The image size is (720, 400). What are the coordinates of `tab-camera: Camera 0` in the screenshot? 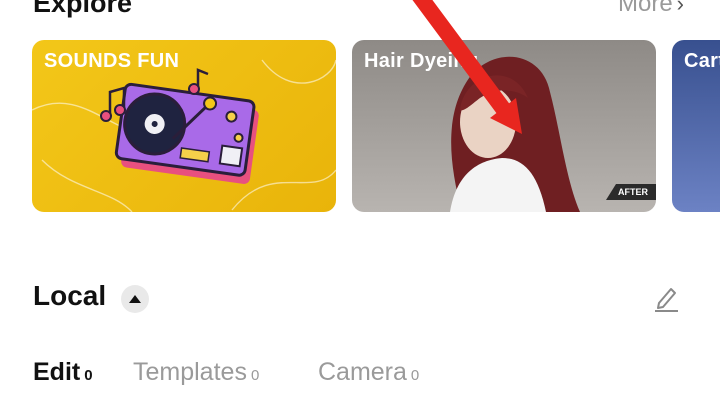 It's located at (368, 372).